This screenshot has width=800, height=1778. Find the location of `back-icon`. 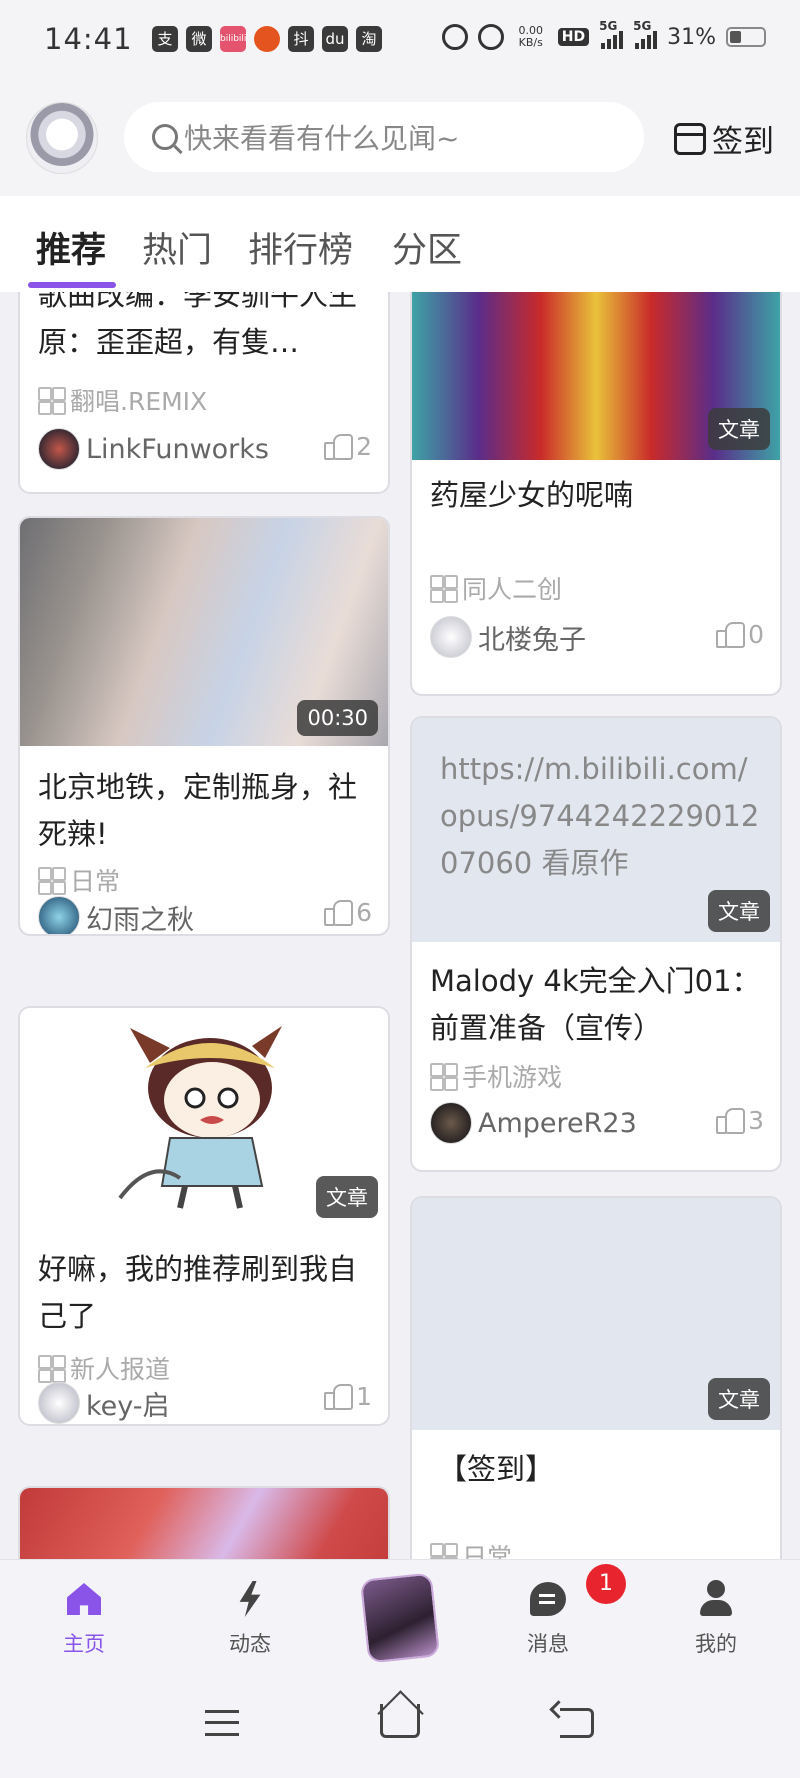

back-icon is located at coordinates (577, 1723).